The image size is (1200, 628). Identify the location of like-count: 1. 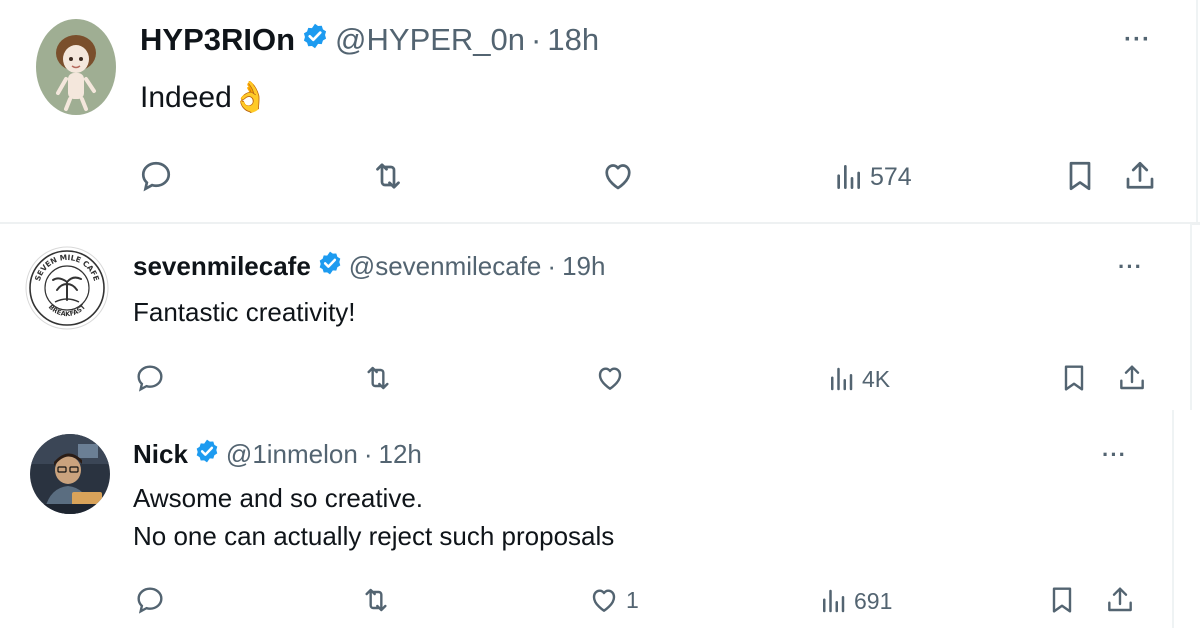
(632, 599).